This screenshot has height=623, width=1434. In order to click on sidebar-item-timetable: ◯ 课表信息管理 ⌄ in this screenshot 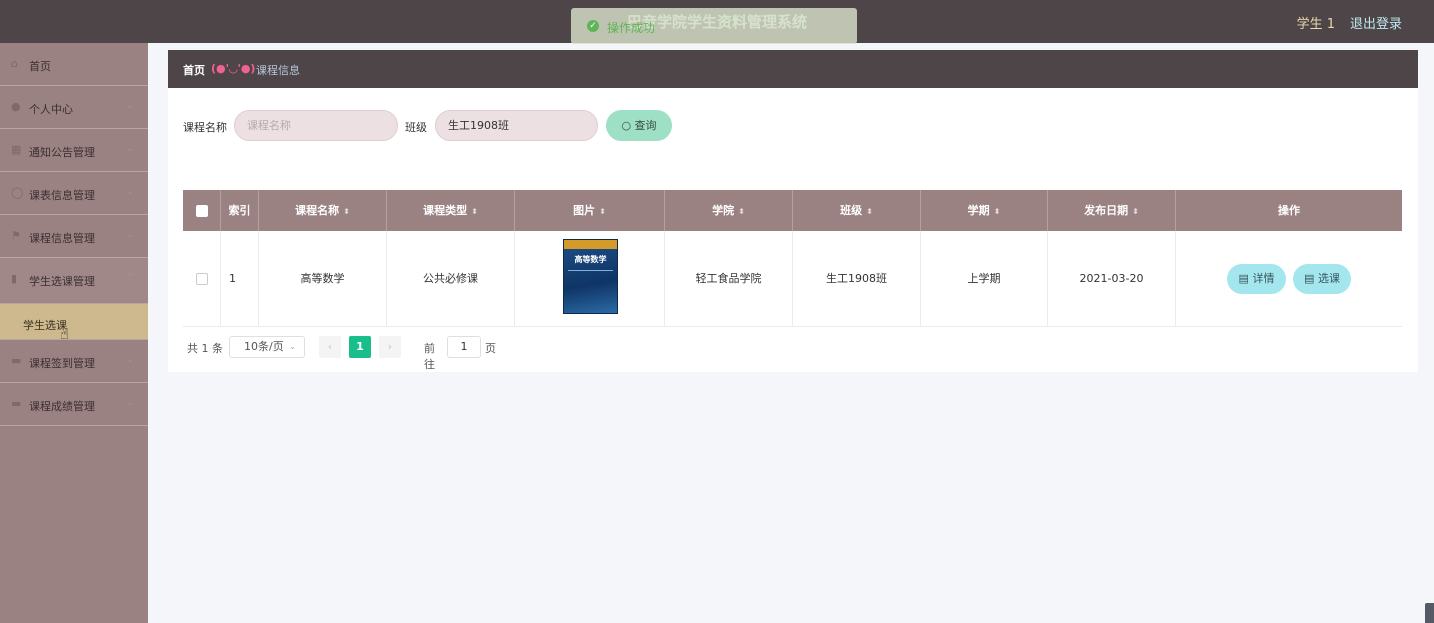, I will do `click(74, 193)`.